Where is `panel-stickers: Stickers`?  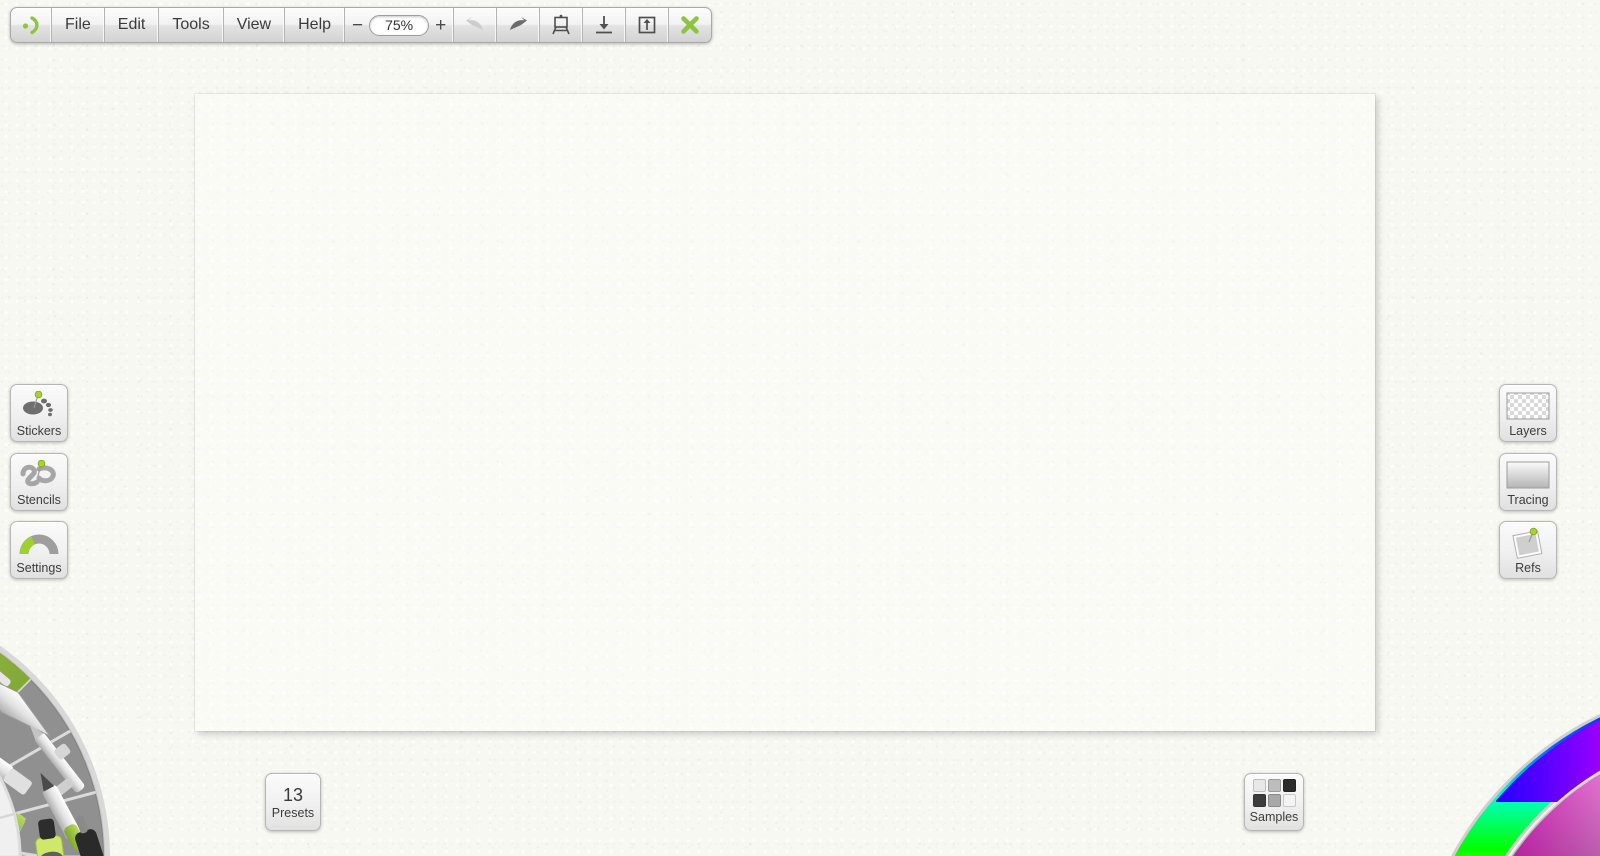 panel-stickers: Stickers is located at coordinates (39, 413).